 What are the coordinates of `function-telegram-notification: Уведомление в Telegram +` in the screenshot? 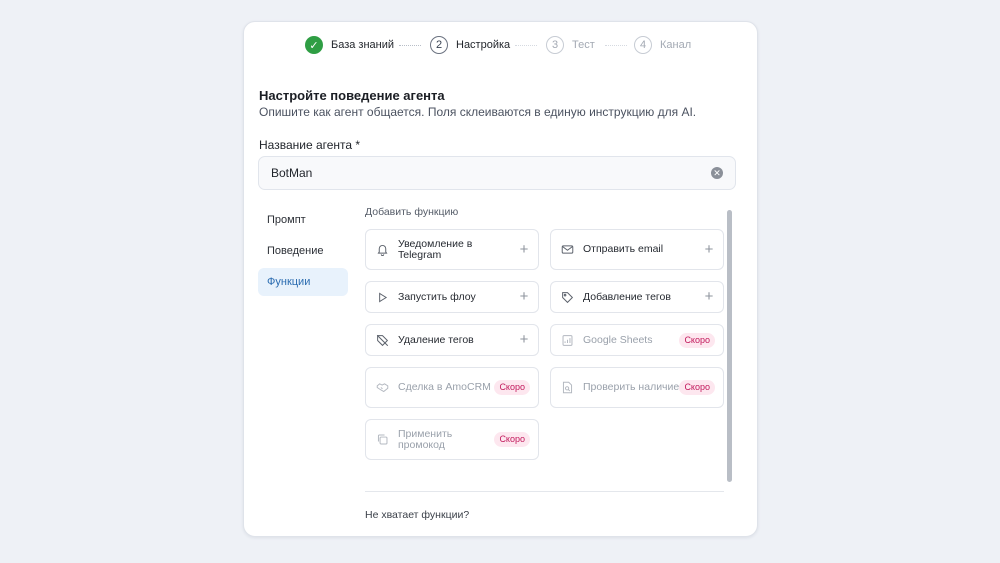 It's located at (452, 249).